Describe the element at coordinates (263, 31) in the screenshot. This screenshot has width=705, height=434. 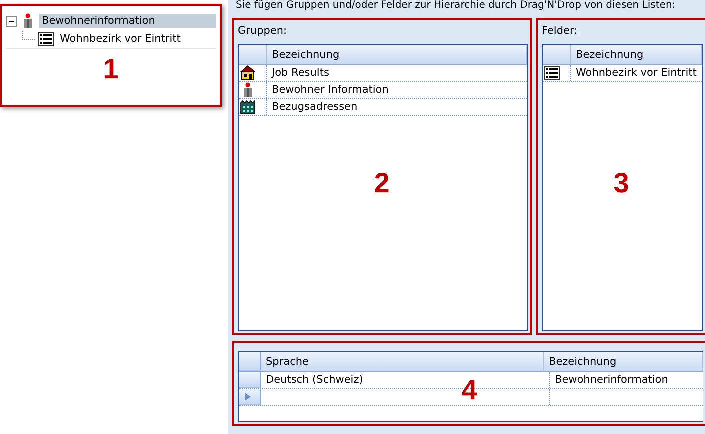
I see `panel-label: Gruppen:` at that location.